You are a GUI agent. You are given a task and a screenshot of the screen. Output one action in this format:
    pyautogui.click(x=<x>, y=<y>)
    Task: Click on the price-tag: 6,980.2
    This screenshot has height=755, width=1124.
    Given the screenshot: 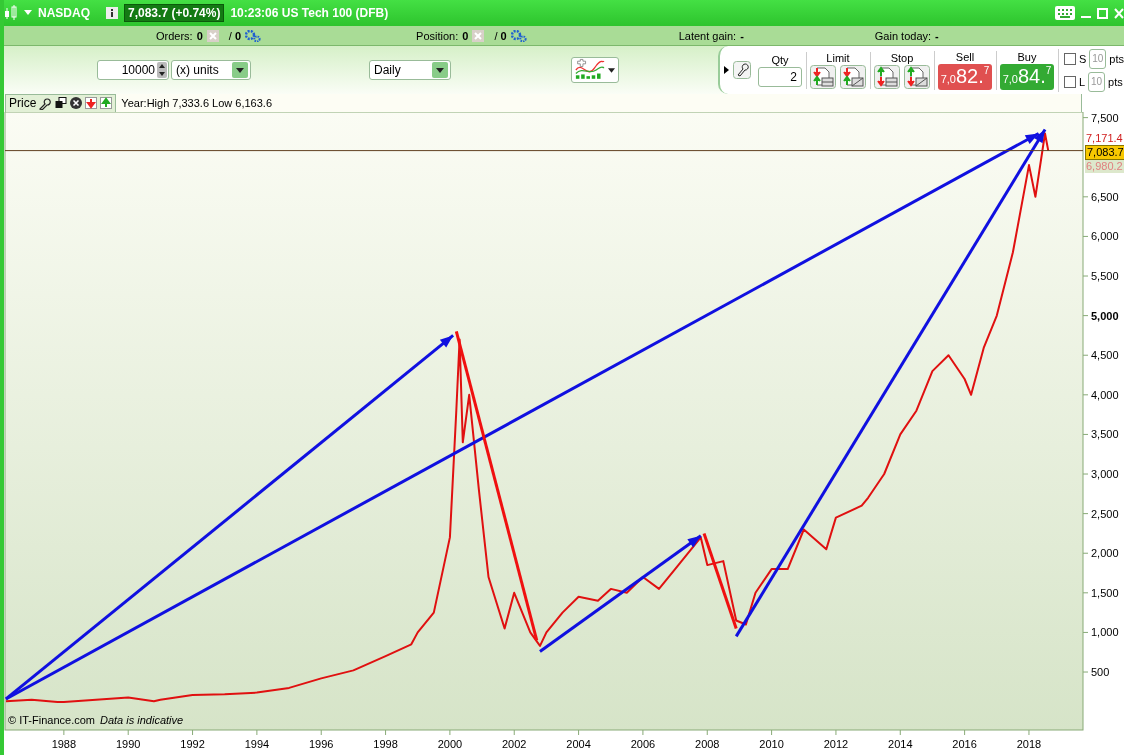 What is the action you would take?
    pyautogui.click(x=1104, y=166)
    